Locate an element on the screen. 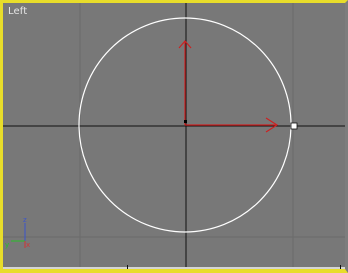 This screenshot has height=273, width=348. viewport-bottom-strip is located at coordinates (174, 268).